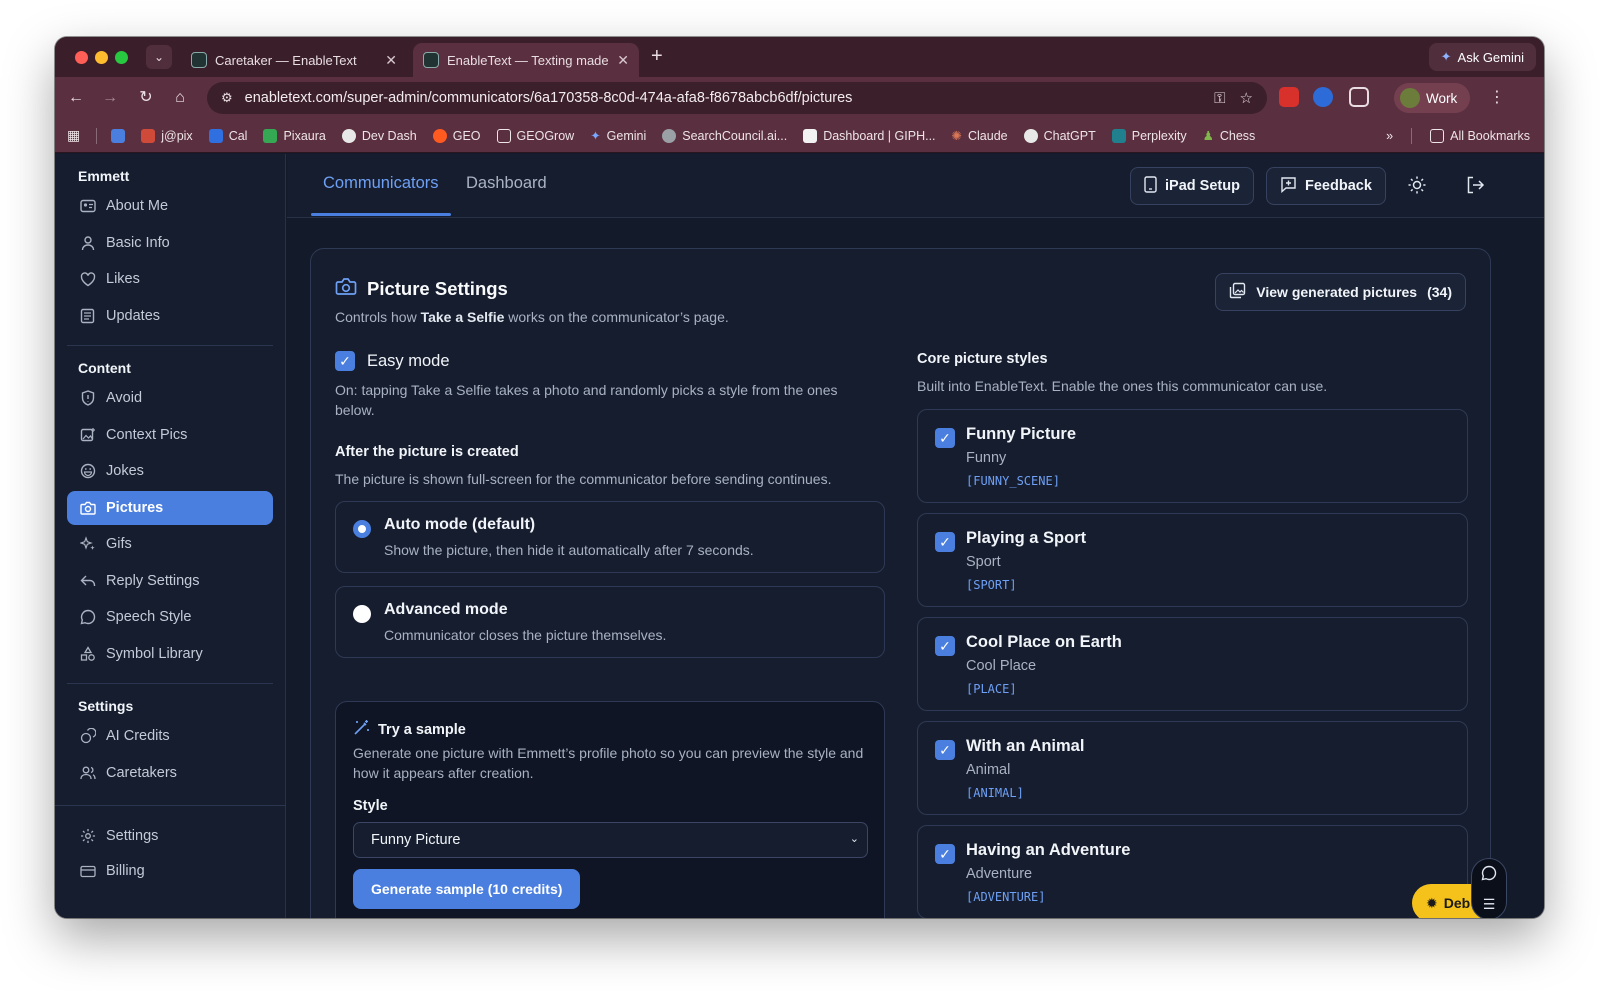 This screenshot has height=991, width=1600. I want to click on sidebar-item-speech-style: Speech Style, so click(170, 617).